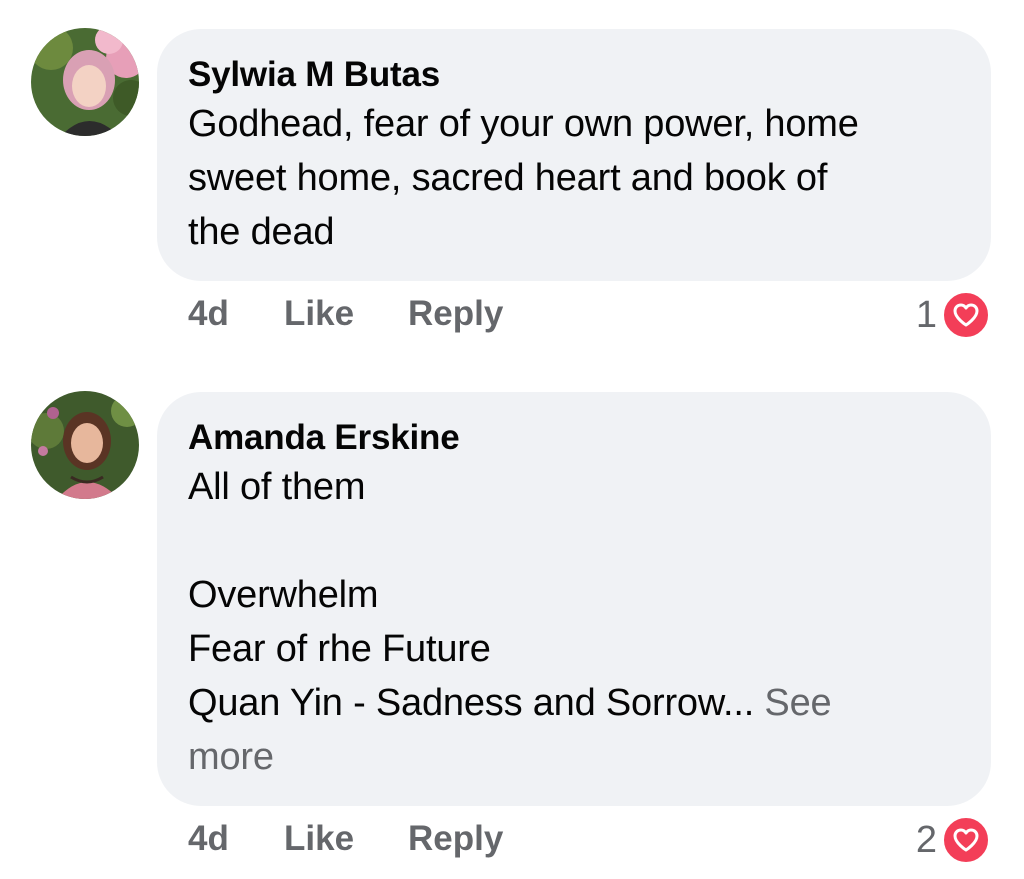 Image resolution: width=1024 pixels, height=879 pixels. I want to click on comment-text-line: Fear of rhe Future, so click(339, 649).